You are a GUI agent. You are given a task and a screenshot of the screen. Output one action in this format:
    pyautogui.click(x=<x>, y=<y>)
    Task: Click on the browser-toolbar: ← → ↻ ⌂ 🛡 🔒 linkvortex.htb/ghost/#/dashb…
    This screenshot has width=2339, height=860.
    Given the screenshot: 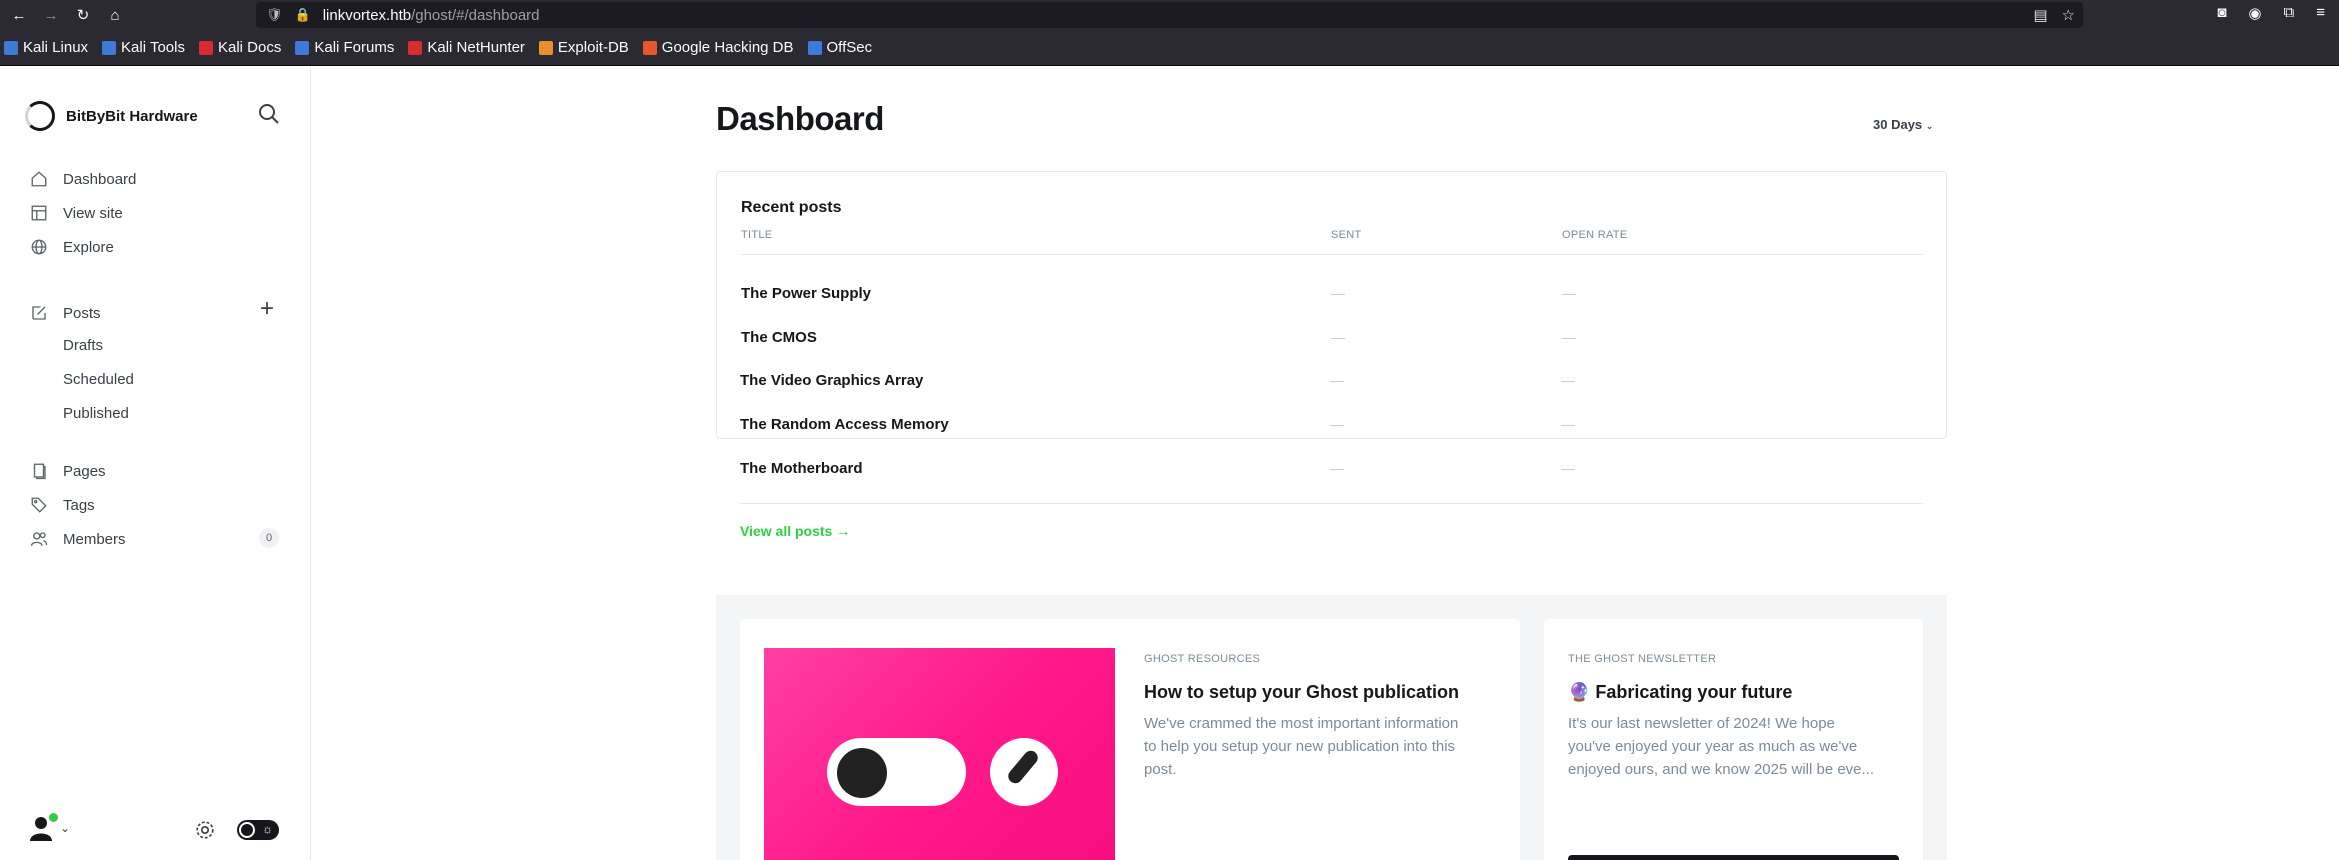 What is the action you would take?
    pyautogui.click(x=1169, y=15)
    